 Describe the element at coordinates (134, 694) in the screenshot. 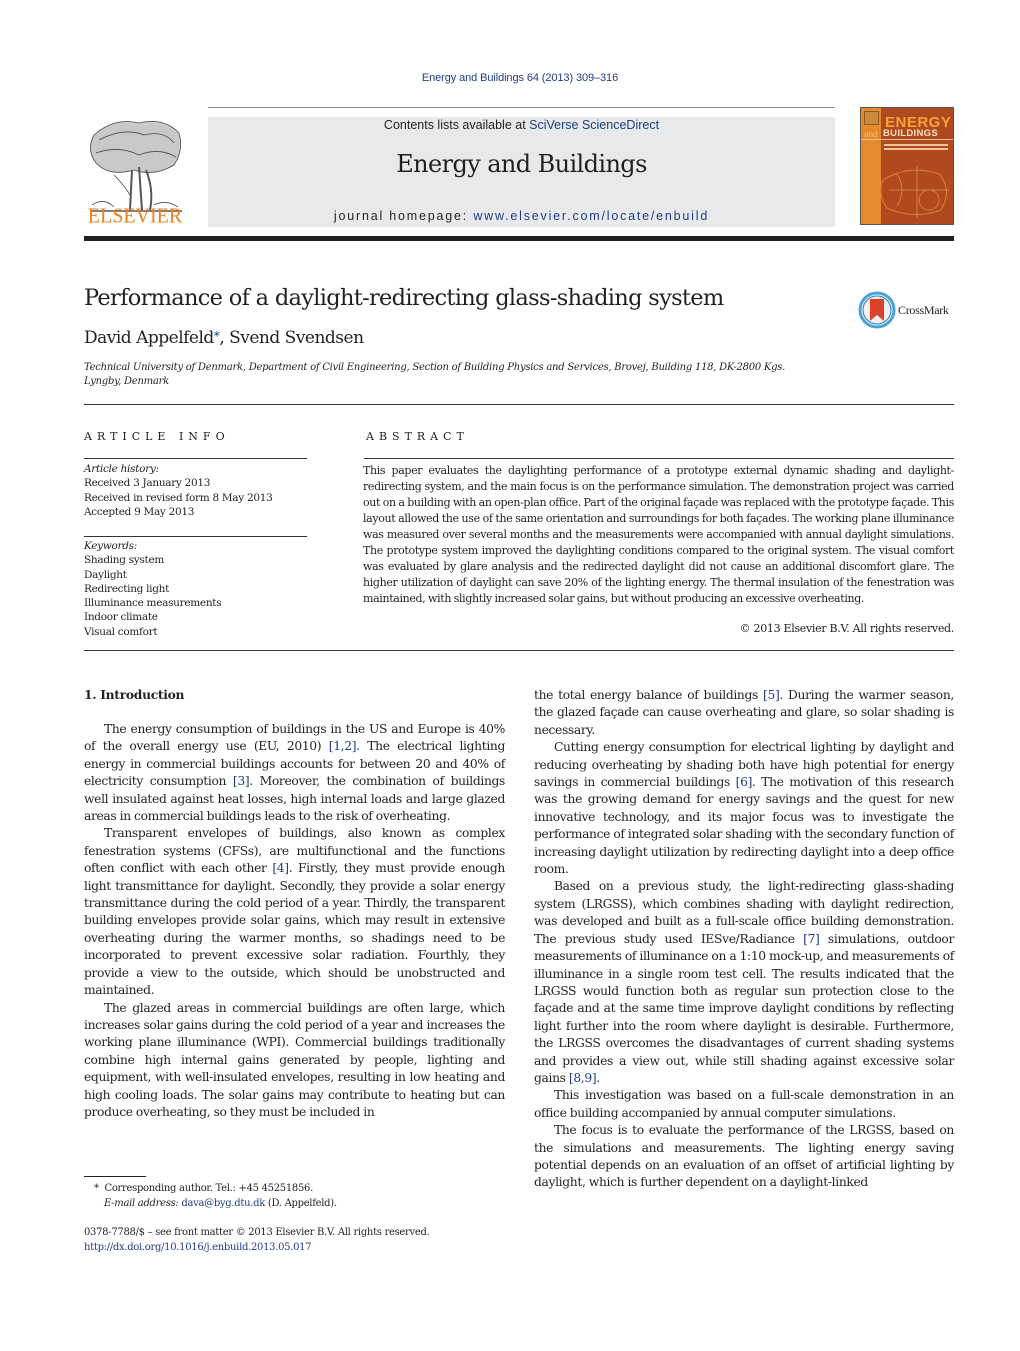

I see `section-heading-introduction: 1. Introduction` at that location.